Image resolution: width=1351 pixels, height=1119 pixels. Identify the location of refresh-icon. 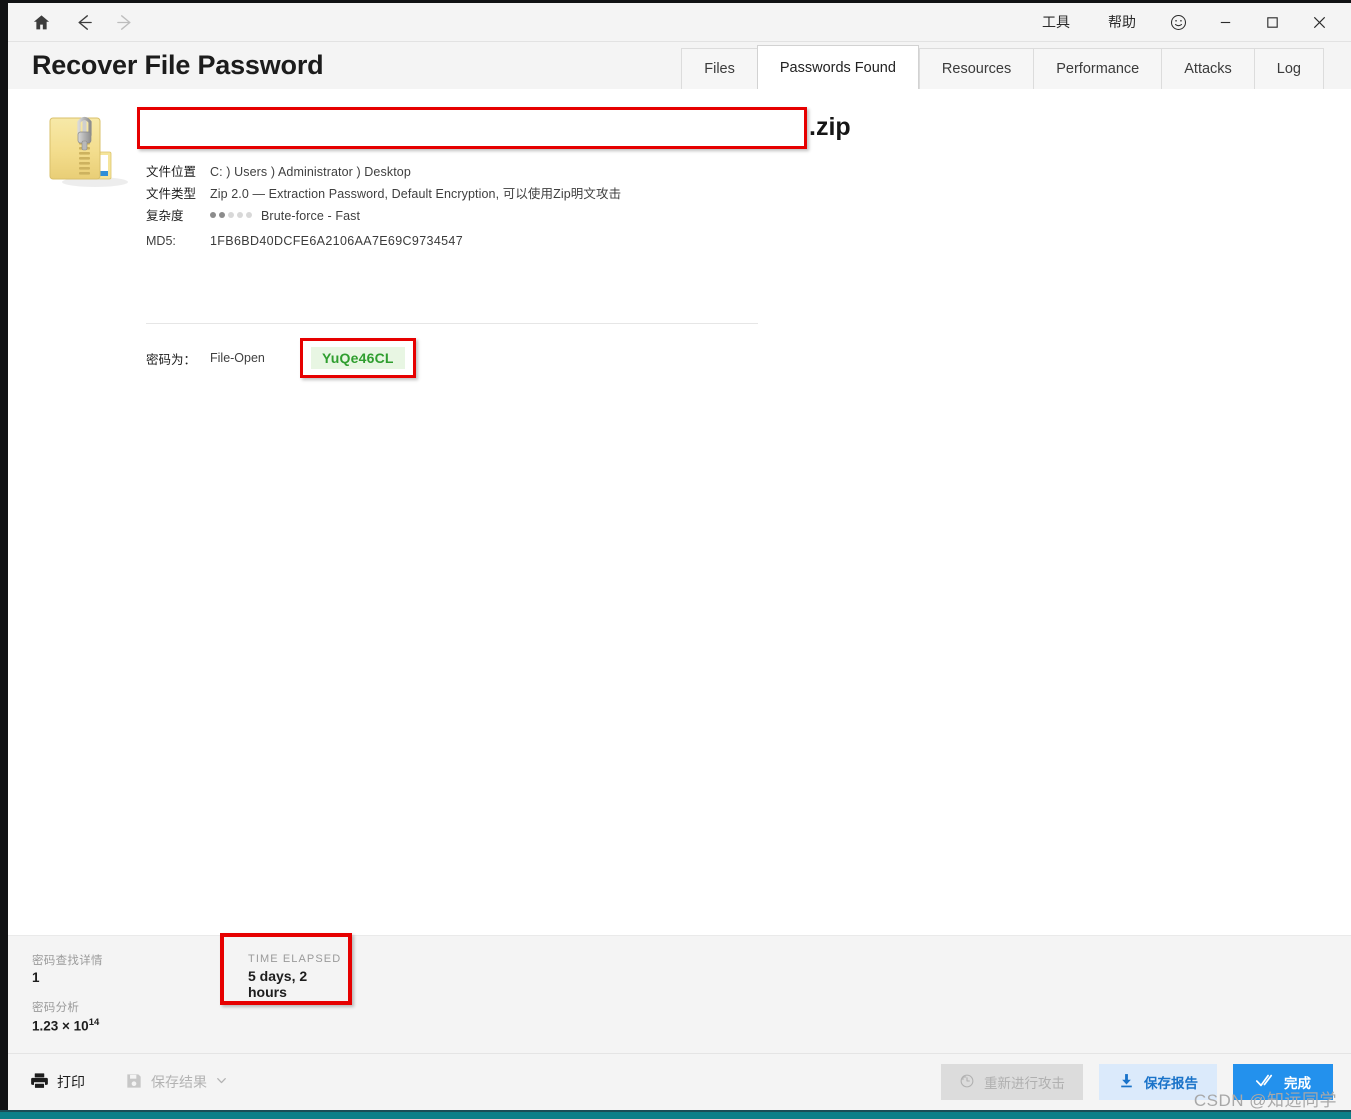
(967, 1082).